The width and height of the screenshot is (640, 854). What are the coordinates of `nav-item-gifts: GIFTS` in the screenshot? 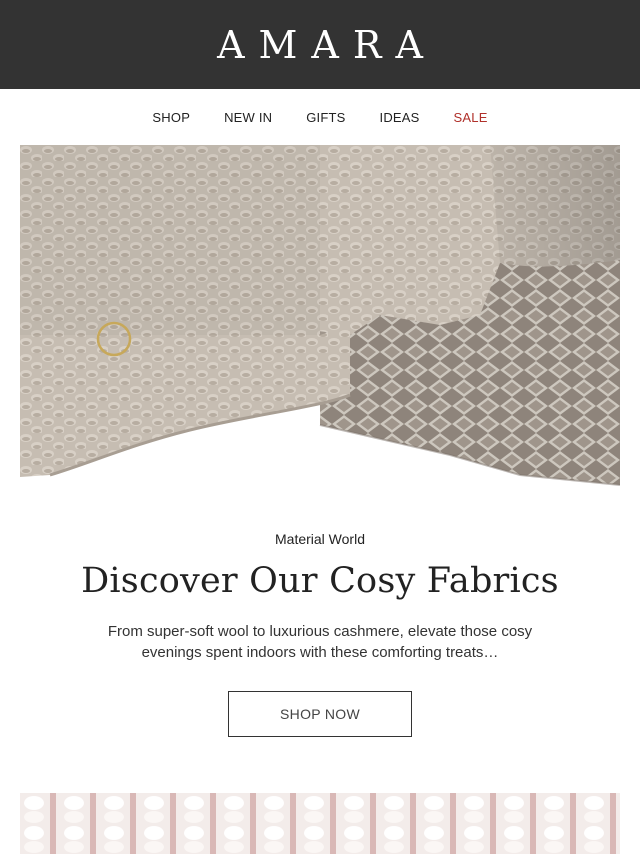 It's located at (325, 117).